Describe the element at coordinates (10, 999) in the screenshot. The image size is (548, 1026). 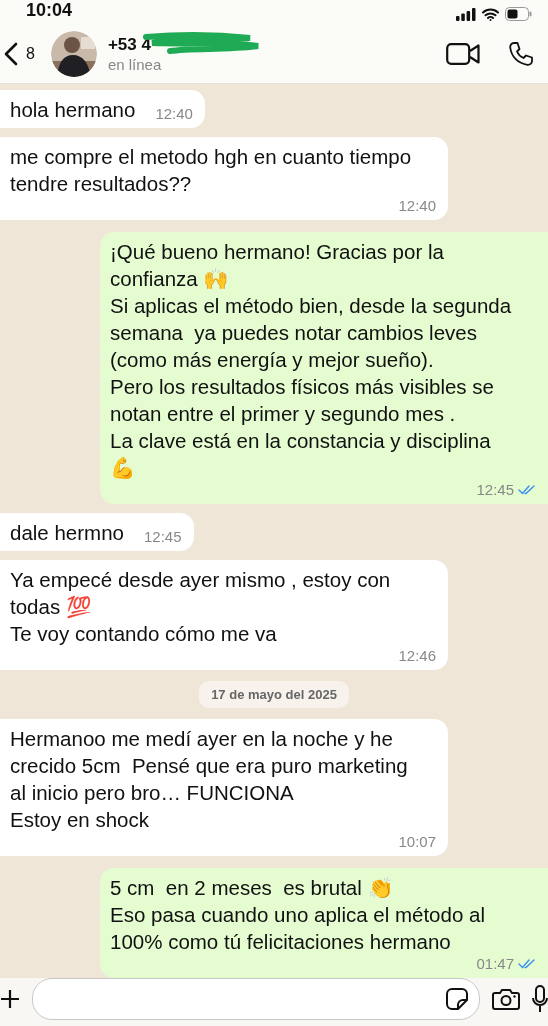
I see `plus-icon` at that location.